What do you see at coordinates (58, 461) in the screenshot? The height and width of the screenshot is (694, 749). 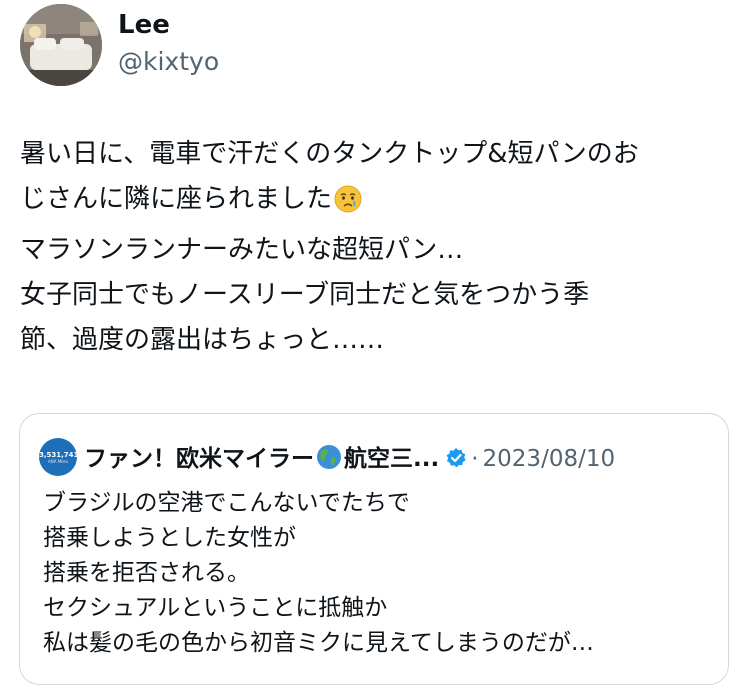 I see `quoted-avatar-subtext: ANA Miles` at bounding box center [58, 461].